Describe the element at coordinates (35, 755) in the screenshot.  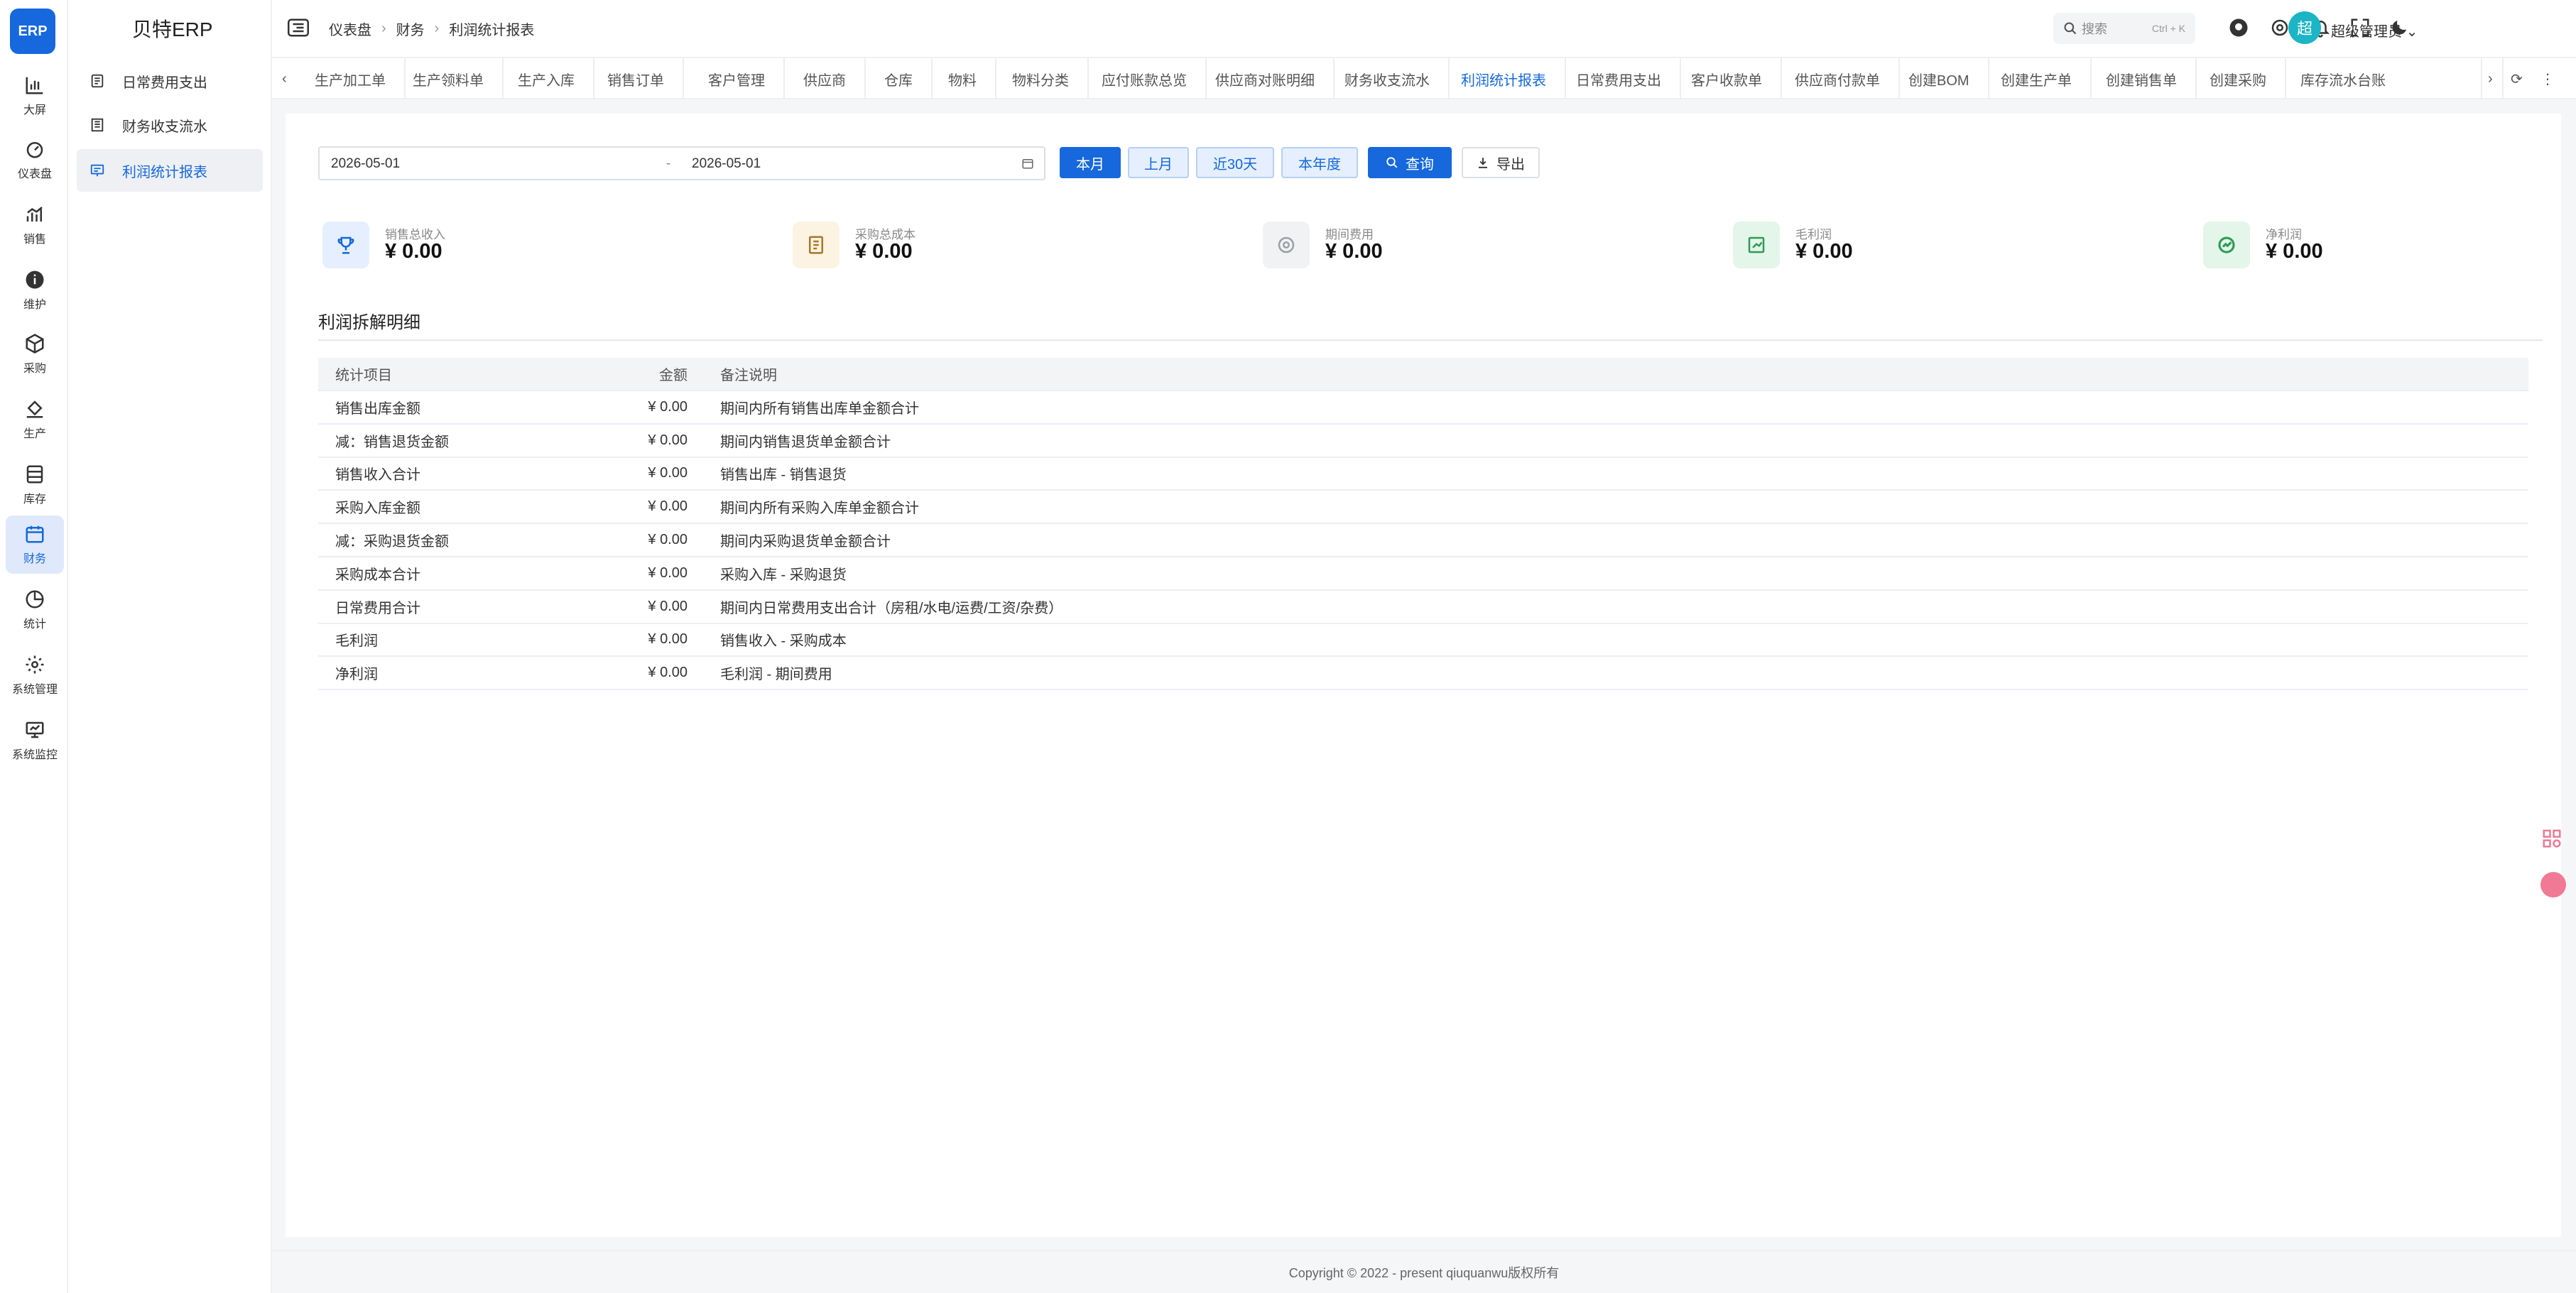
I see `rail-label: 系统监控` at that location.